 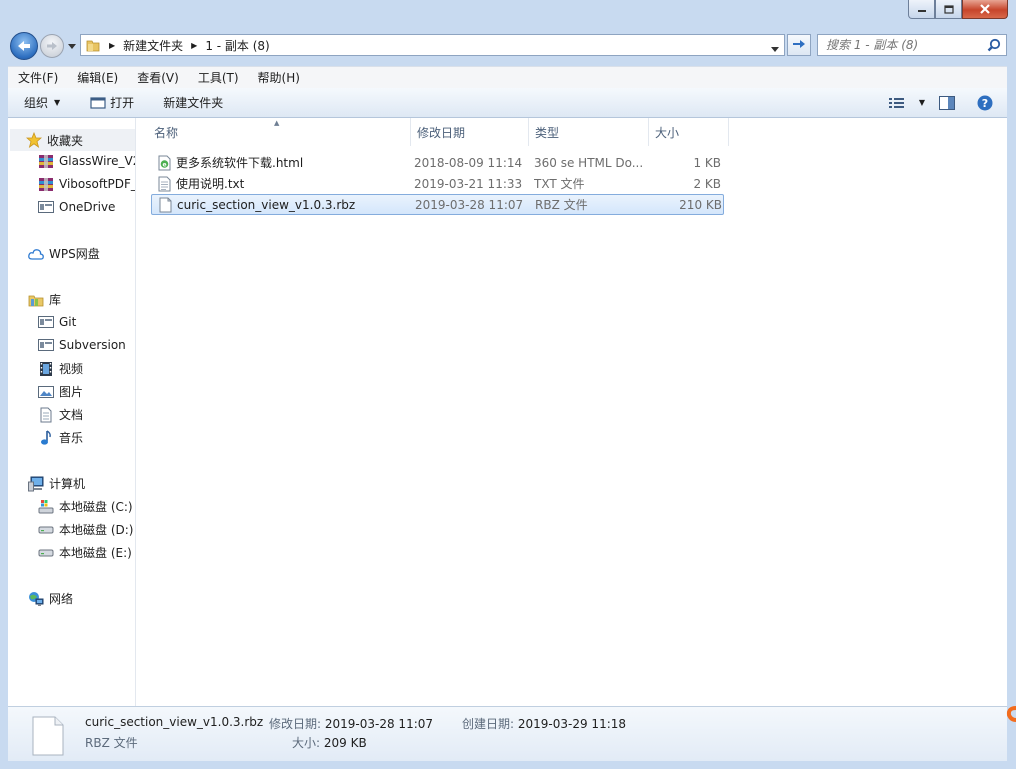 What do you see at coordinates (667, 132) in the screenshot?
I see `column-header-label: 大小` at bounding box center [667, 132].